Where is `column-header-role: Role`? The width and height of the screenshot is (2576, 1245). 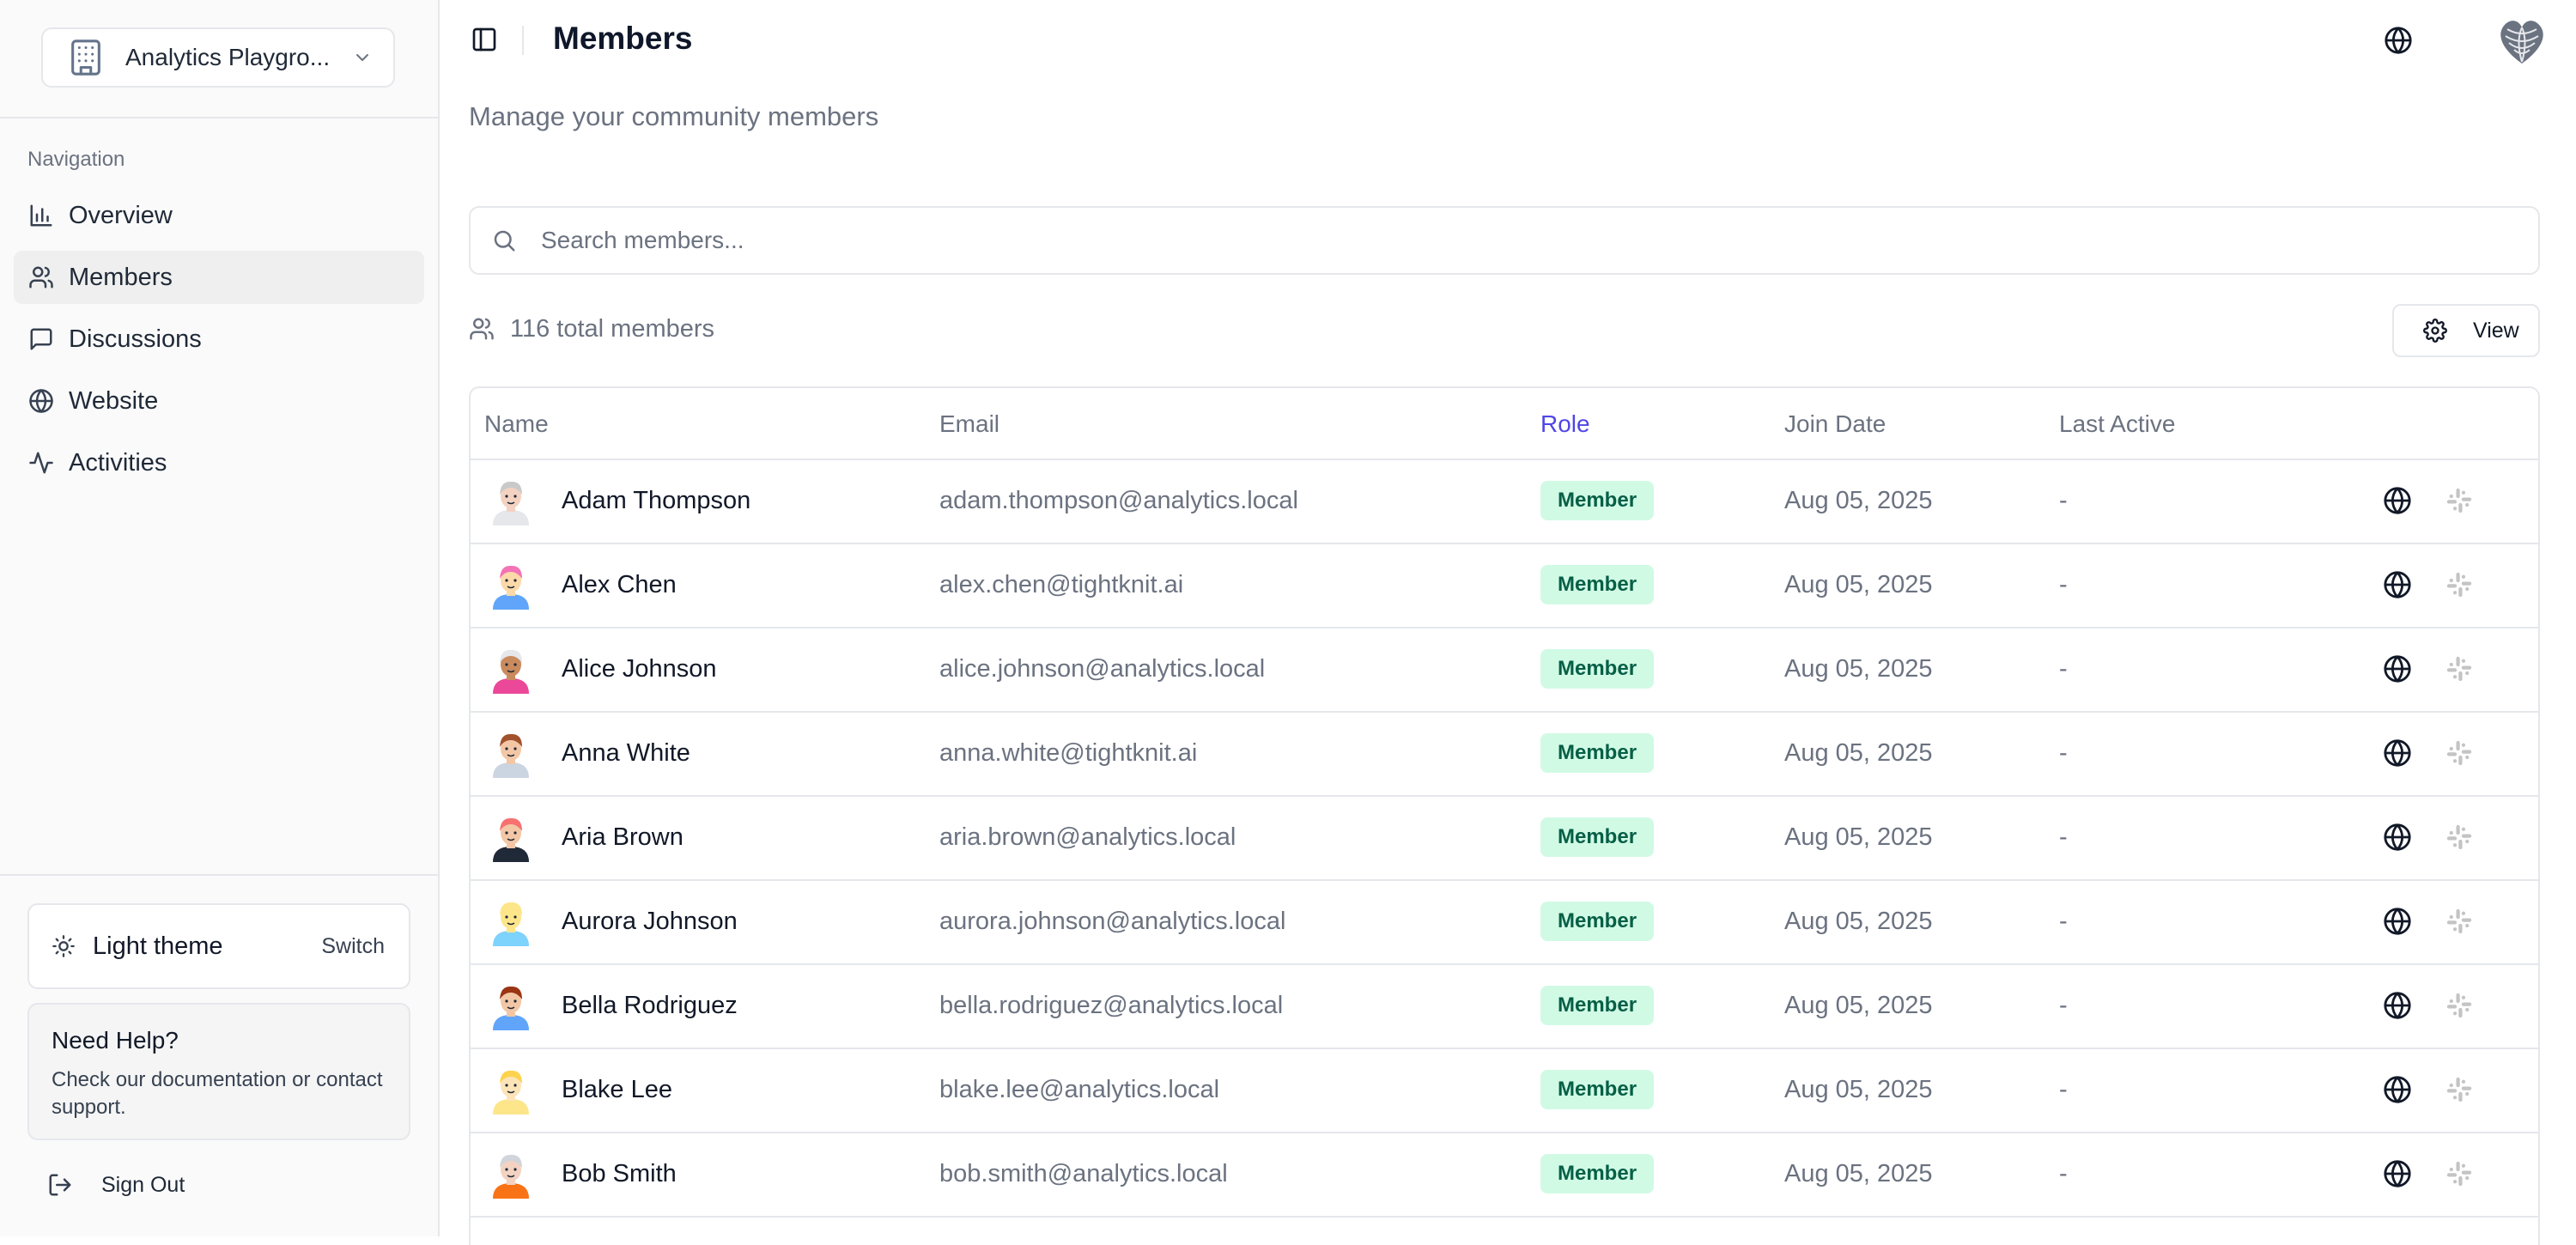 column-header-role: Role is located at coordinates (1565, 424).